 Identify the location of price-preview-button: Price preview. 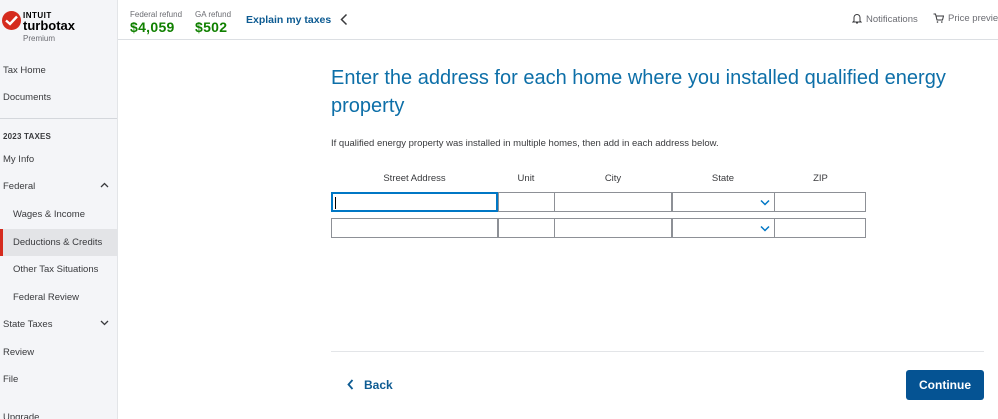
(965, 18).